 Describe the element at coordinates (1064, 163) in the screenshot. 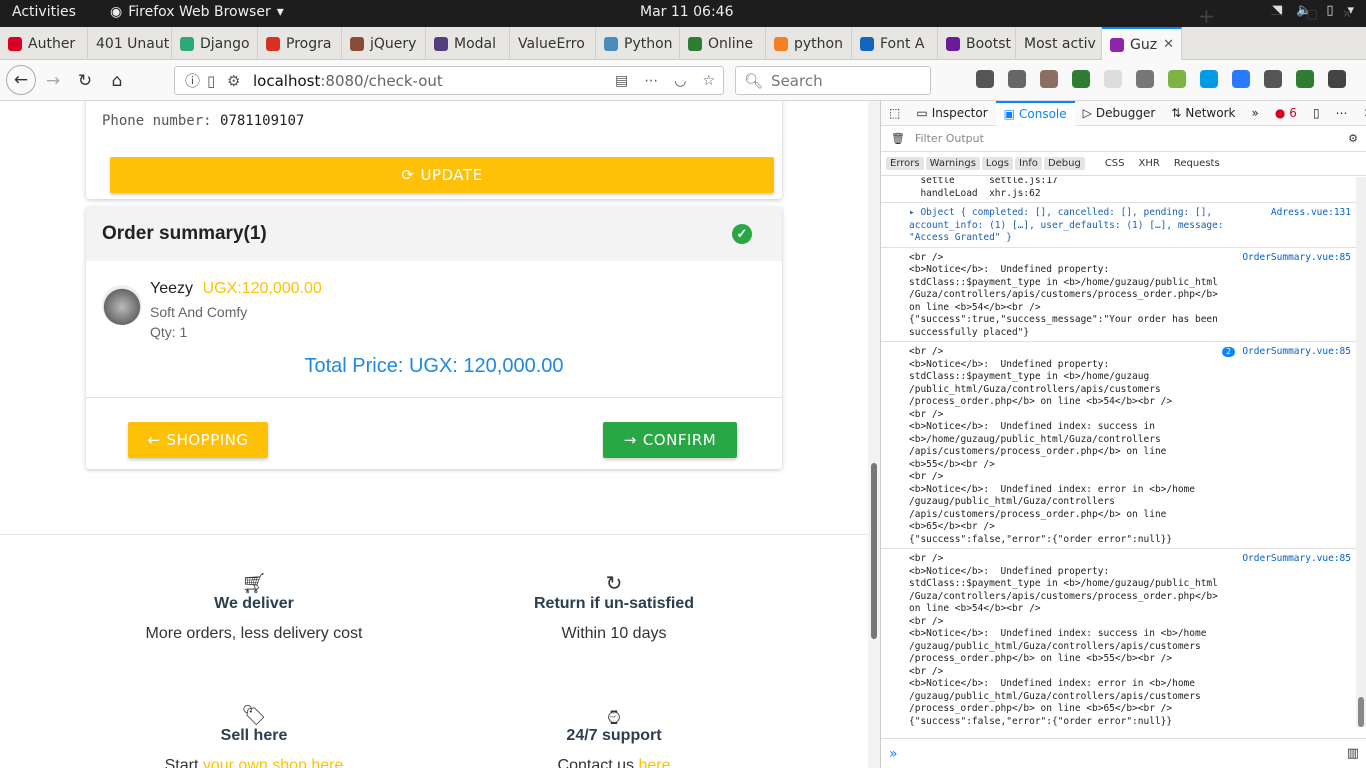

I see `filter-debug: Debug` at that location.